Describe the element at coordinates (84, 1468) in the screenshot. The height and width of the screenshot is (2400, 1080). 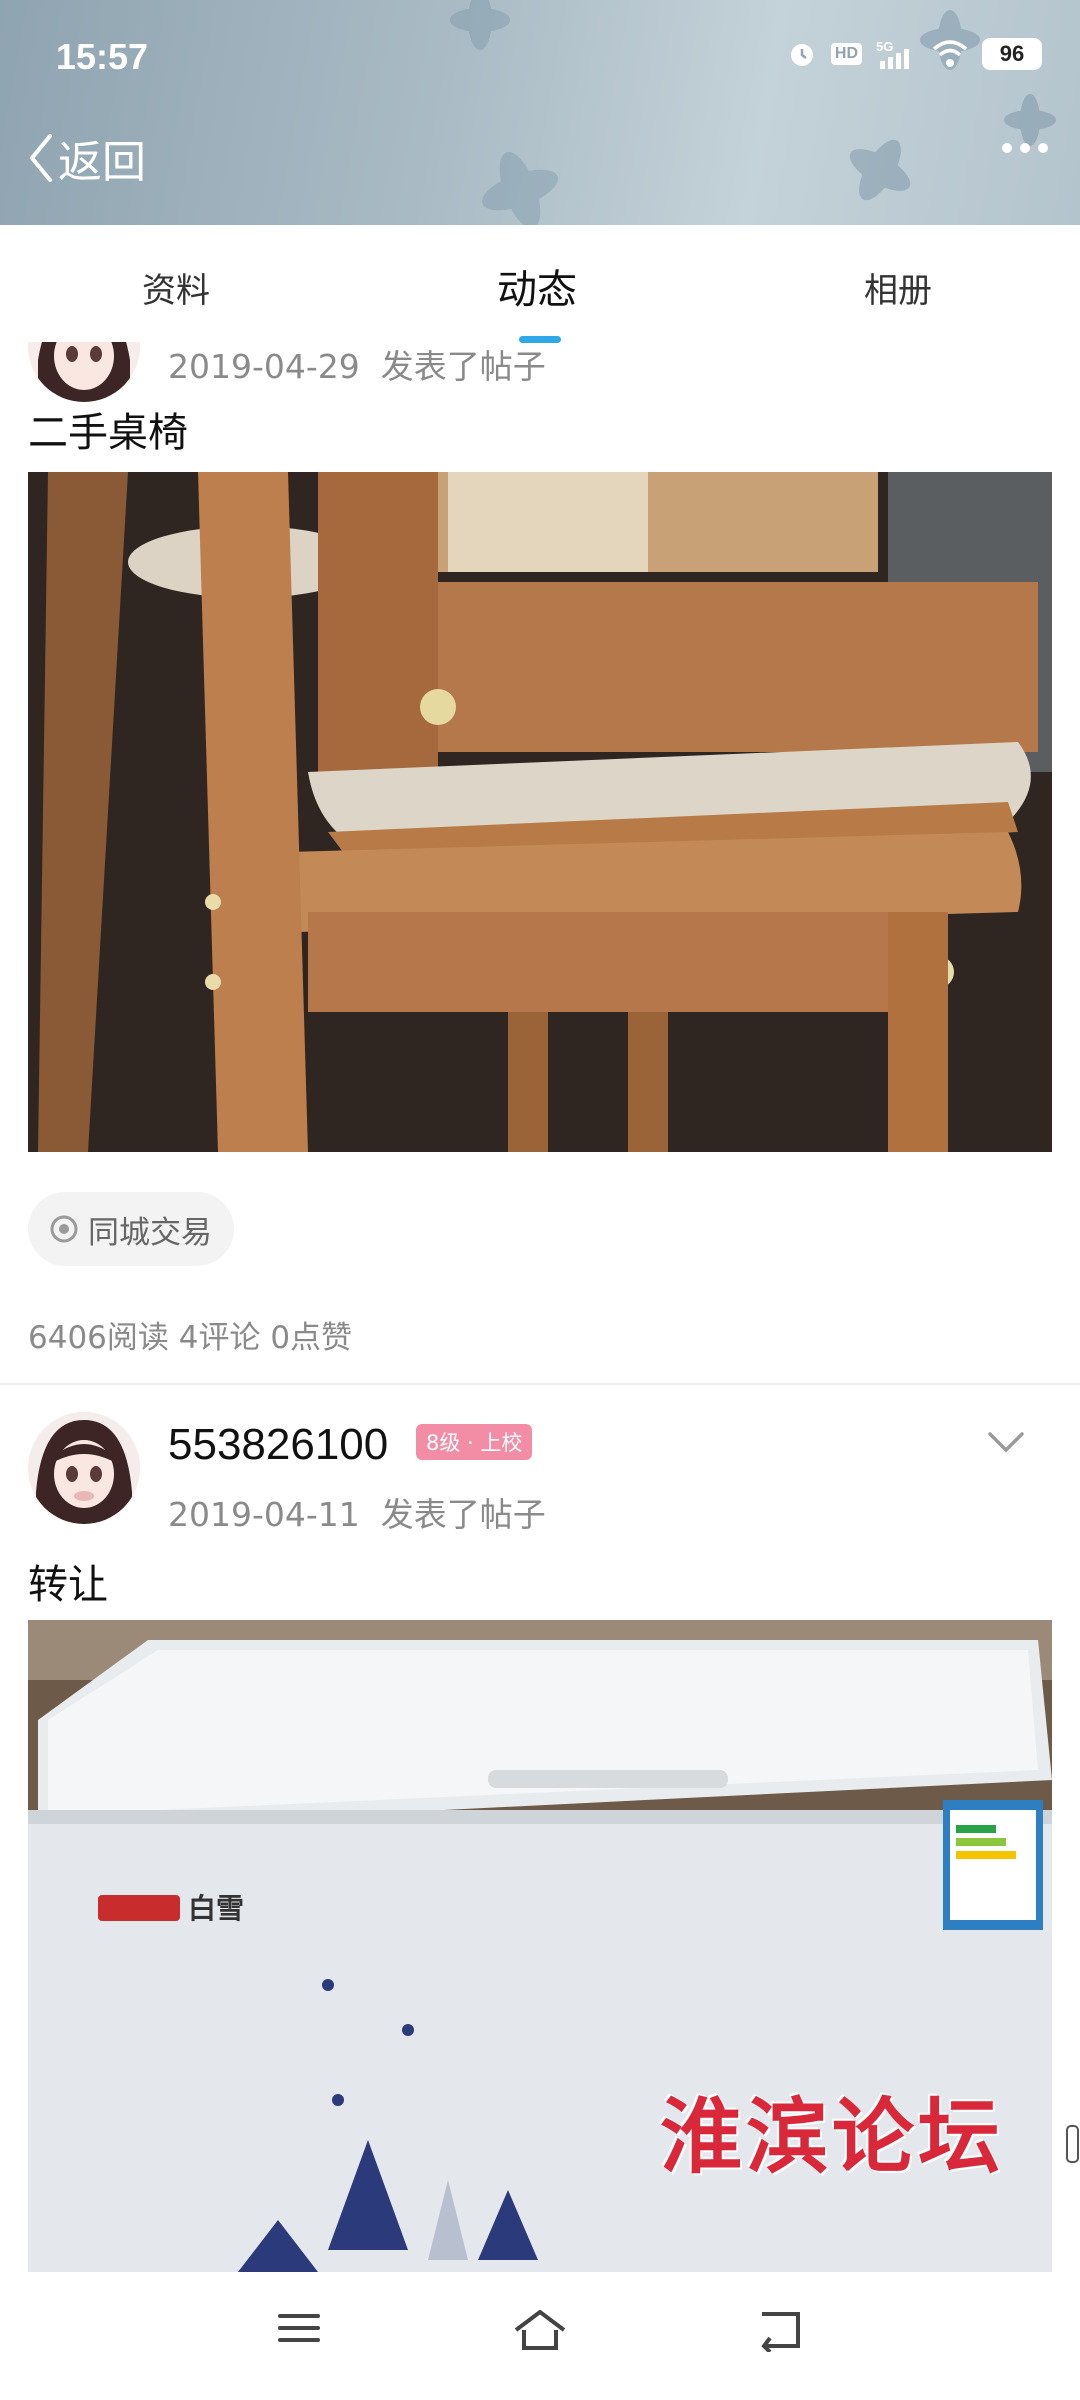
I see `avatar` at that location.